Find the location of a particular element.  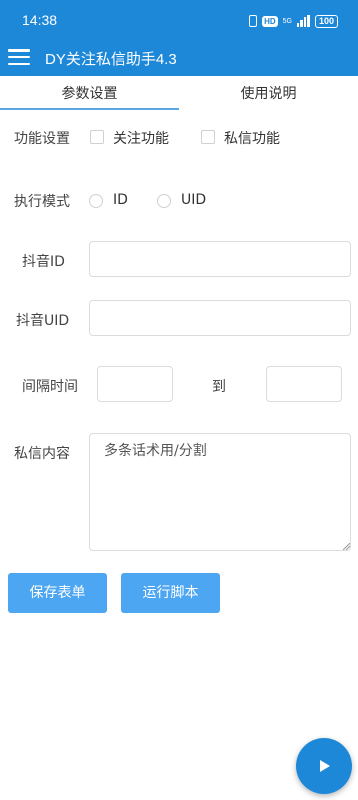

interval-from-input is located at coordinates (135, 384).